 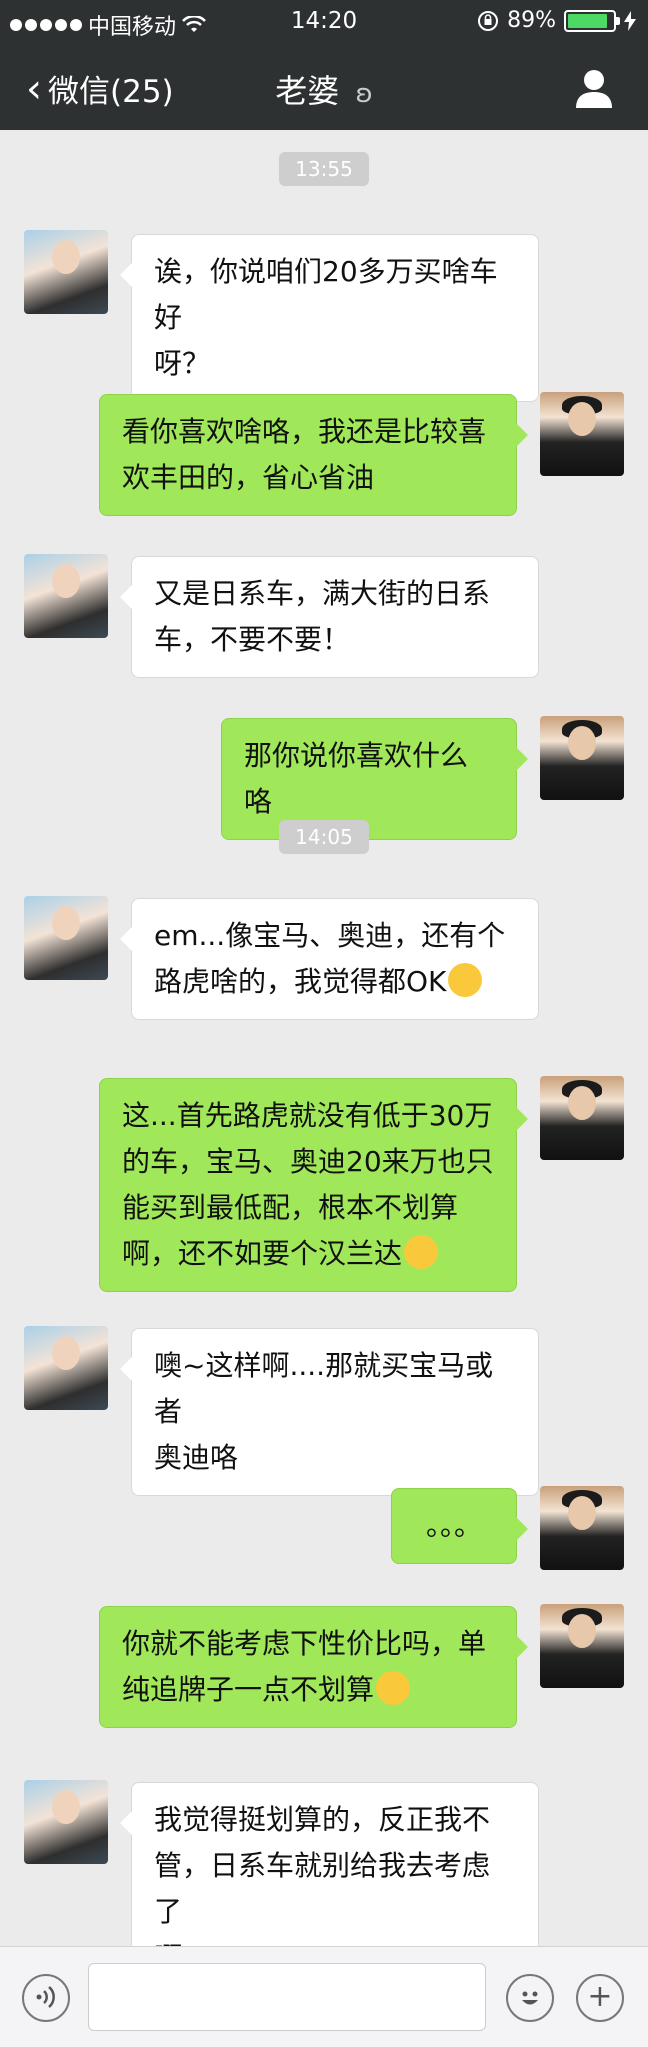 I want to click on message-bubble: 看你喜欢啥咯，我还是比较喜 欢丰田的，省心省油, so click(x=313, y=455).